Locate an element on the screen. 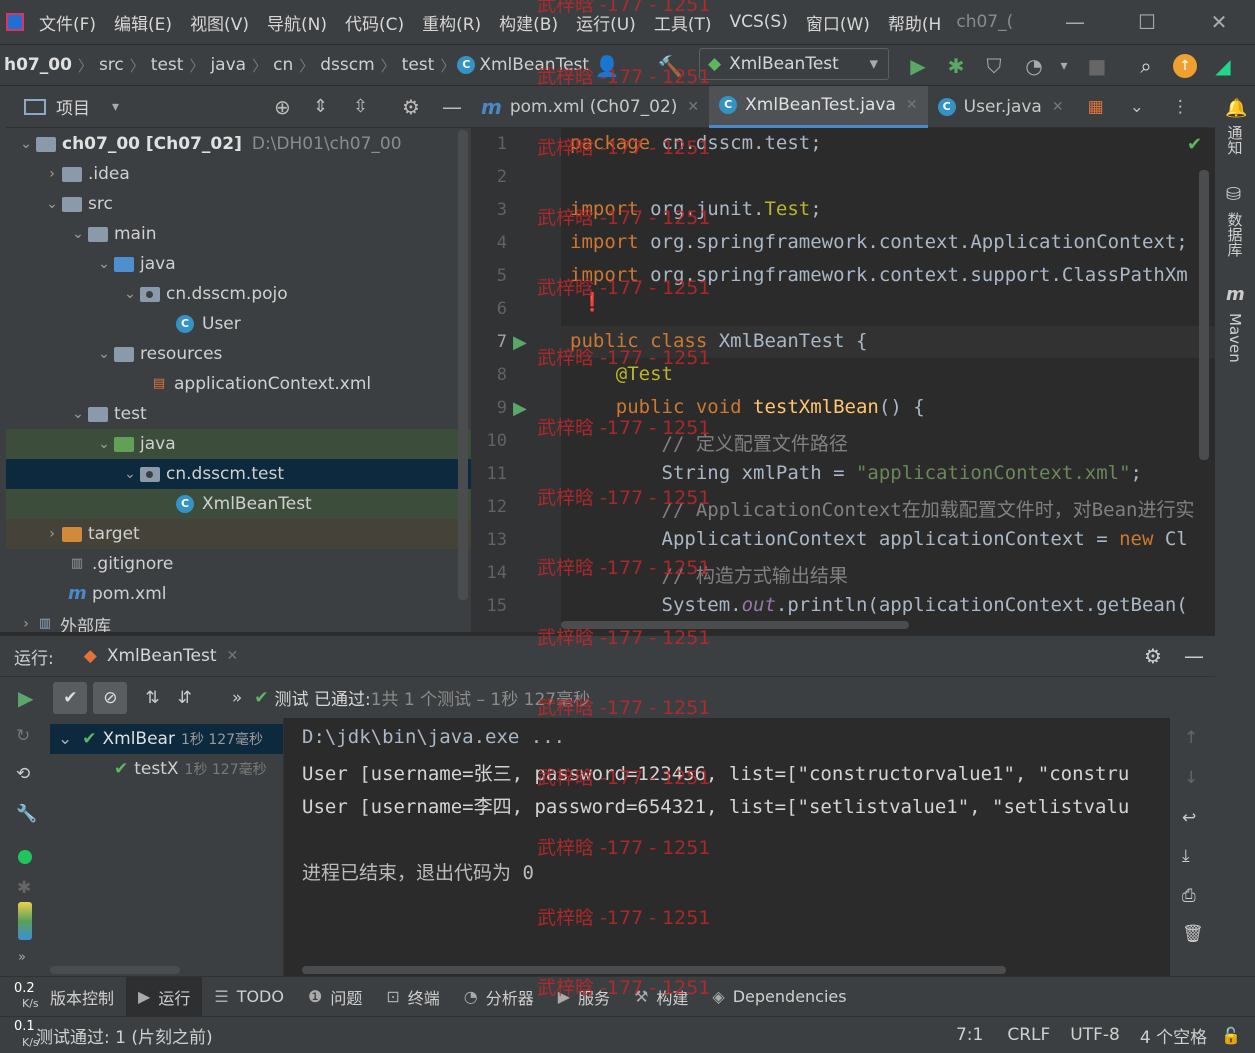 The height and width of the screenshot is (1053, 1255). trash-icon: 🗑 is located at coordinates (1193, 934).